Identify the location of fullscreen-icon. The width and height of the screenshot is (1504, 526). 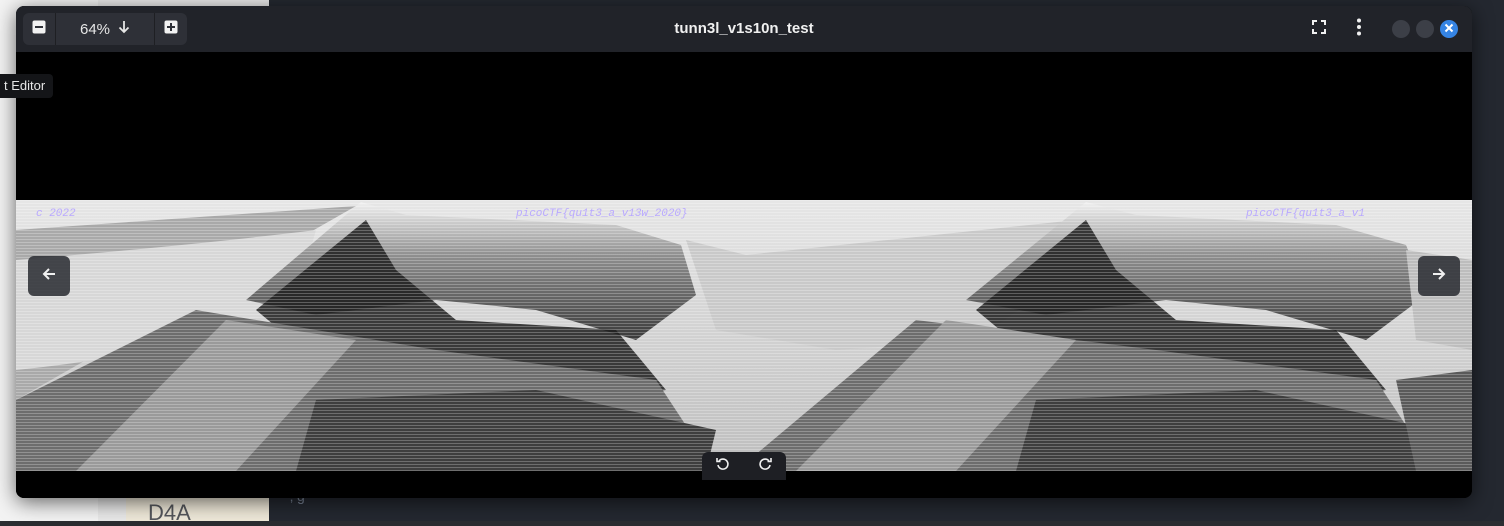
(1319, 29).